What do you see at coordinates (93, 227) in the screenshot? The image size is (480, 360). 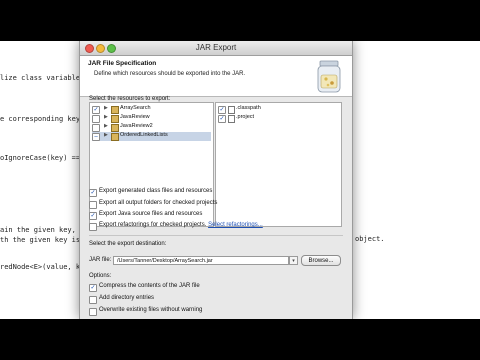 I see `checkbox-export-refactorings` at bounding box center [93, 227].